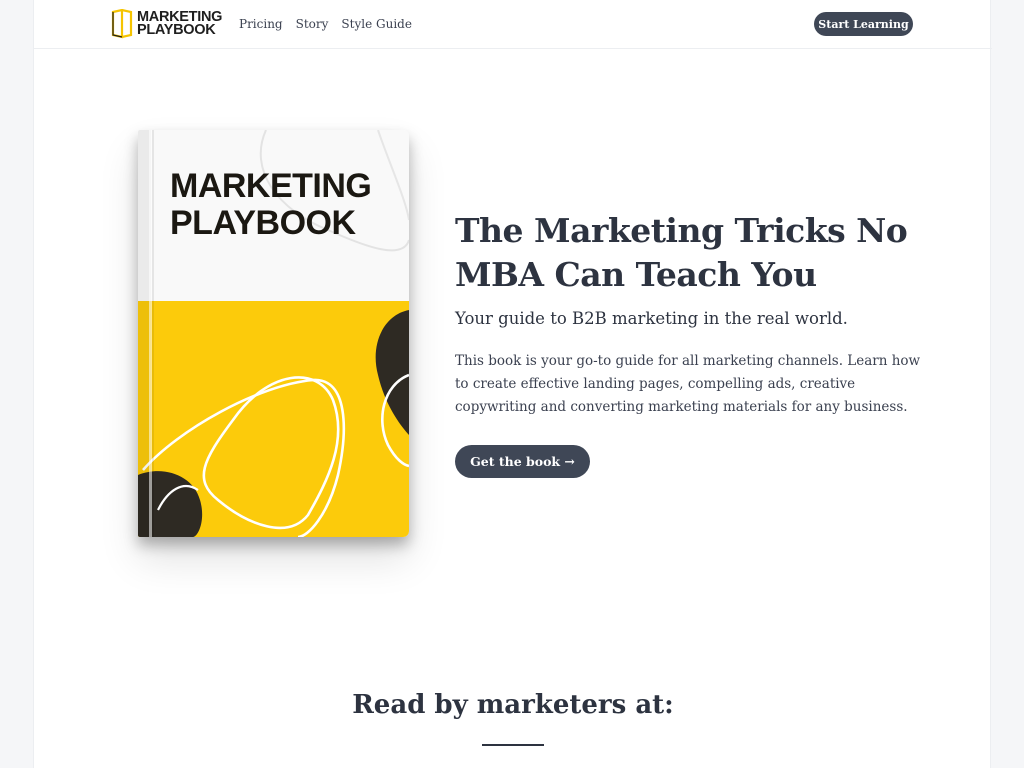 The width and height of the screenshot is (1024, 768). I want to click on read-by-heading: Read by marketers at:, so click(513, 705).